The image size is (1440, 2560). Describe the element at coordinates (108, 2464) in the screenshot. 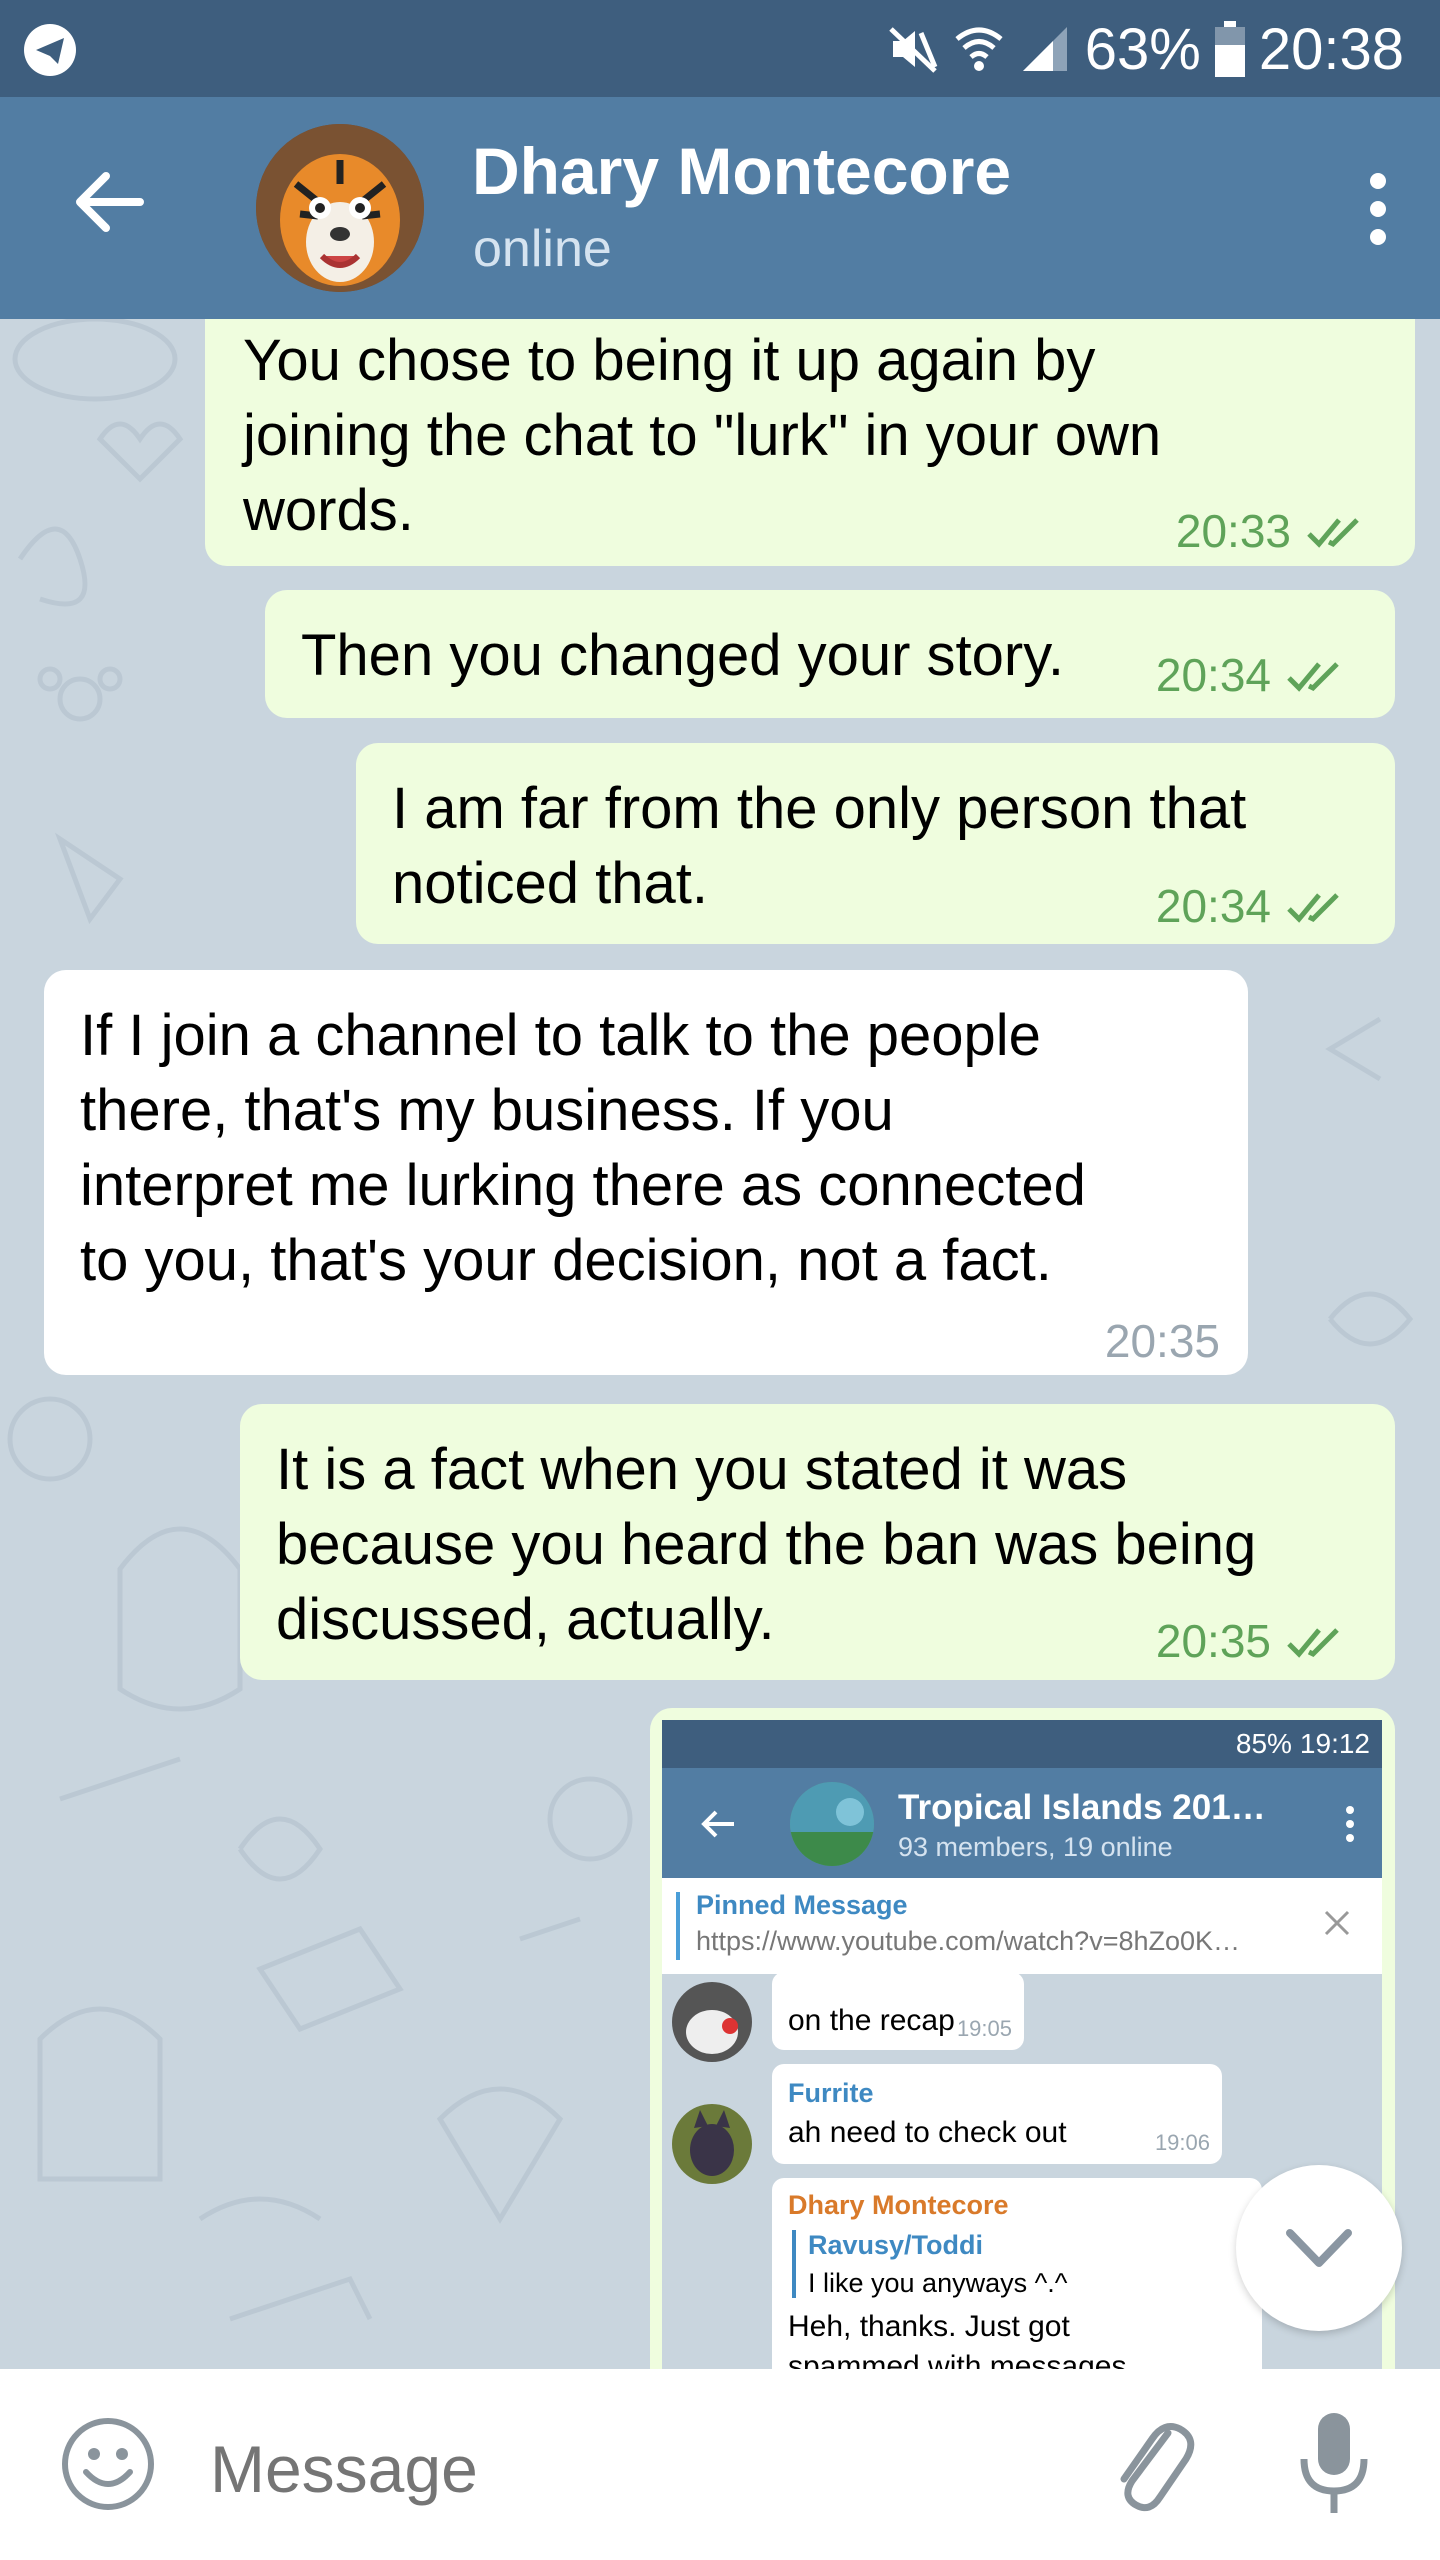

I see `emoji-icon` at that location.